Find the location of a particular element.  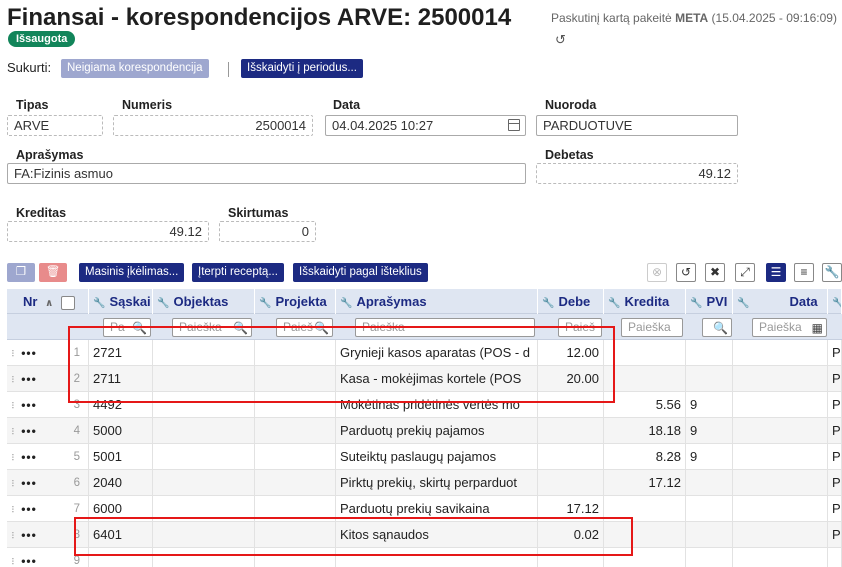

cell-saskaita: 2040 is located at coordinates (121, 483).